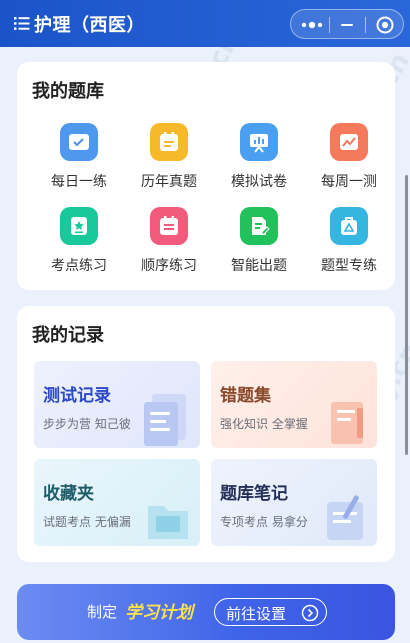 Image resolution: width=410 pixels, height=643 pixels. Describe the element at coordinates (294, 502) in the screenshot. I see `notes-tile: 题库笔记 专项考点 易拿分` at that location.